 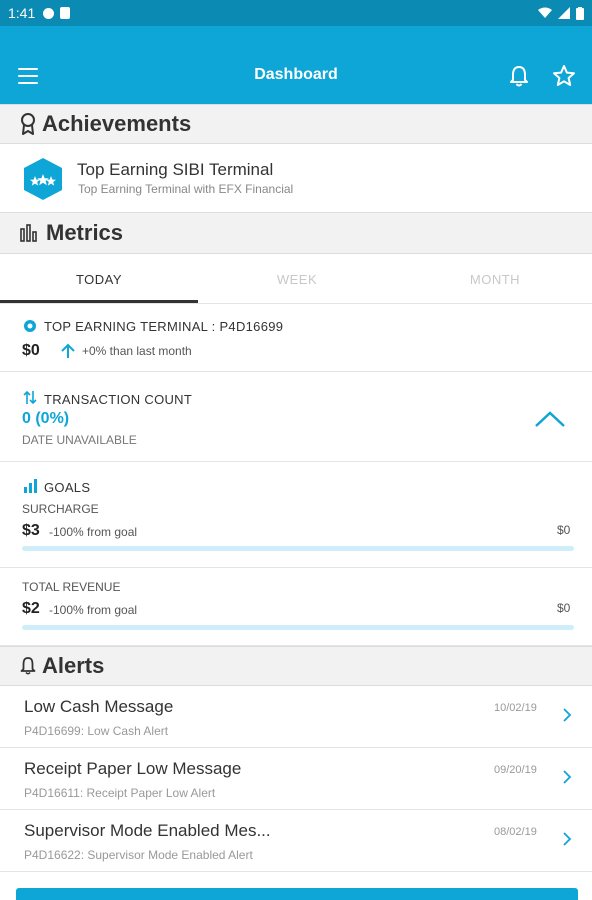 What do you see at coordinates (43, 179) in the screenshot?
I see `achievement-badge-icon` at bounding box center [43, 179].